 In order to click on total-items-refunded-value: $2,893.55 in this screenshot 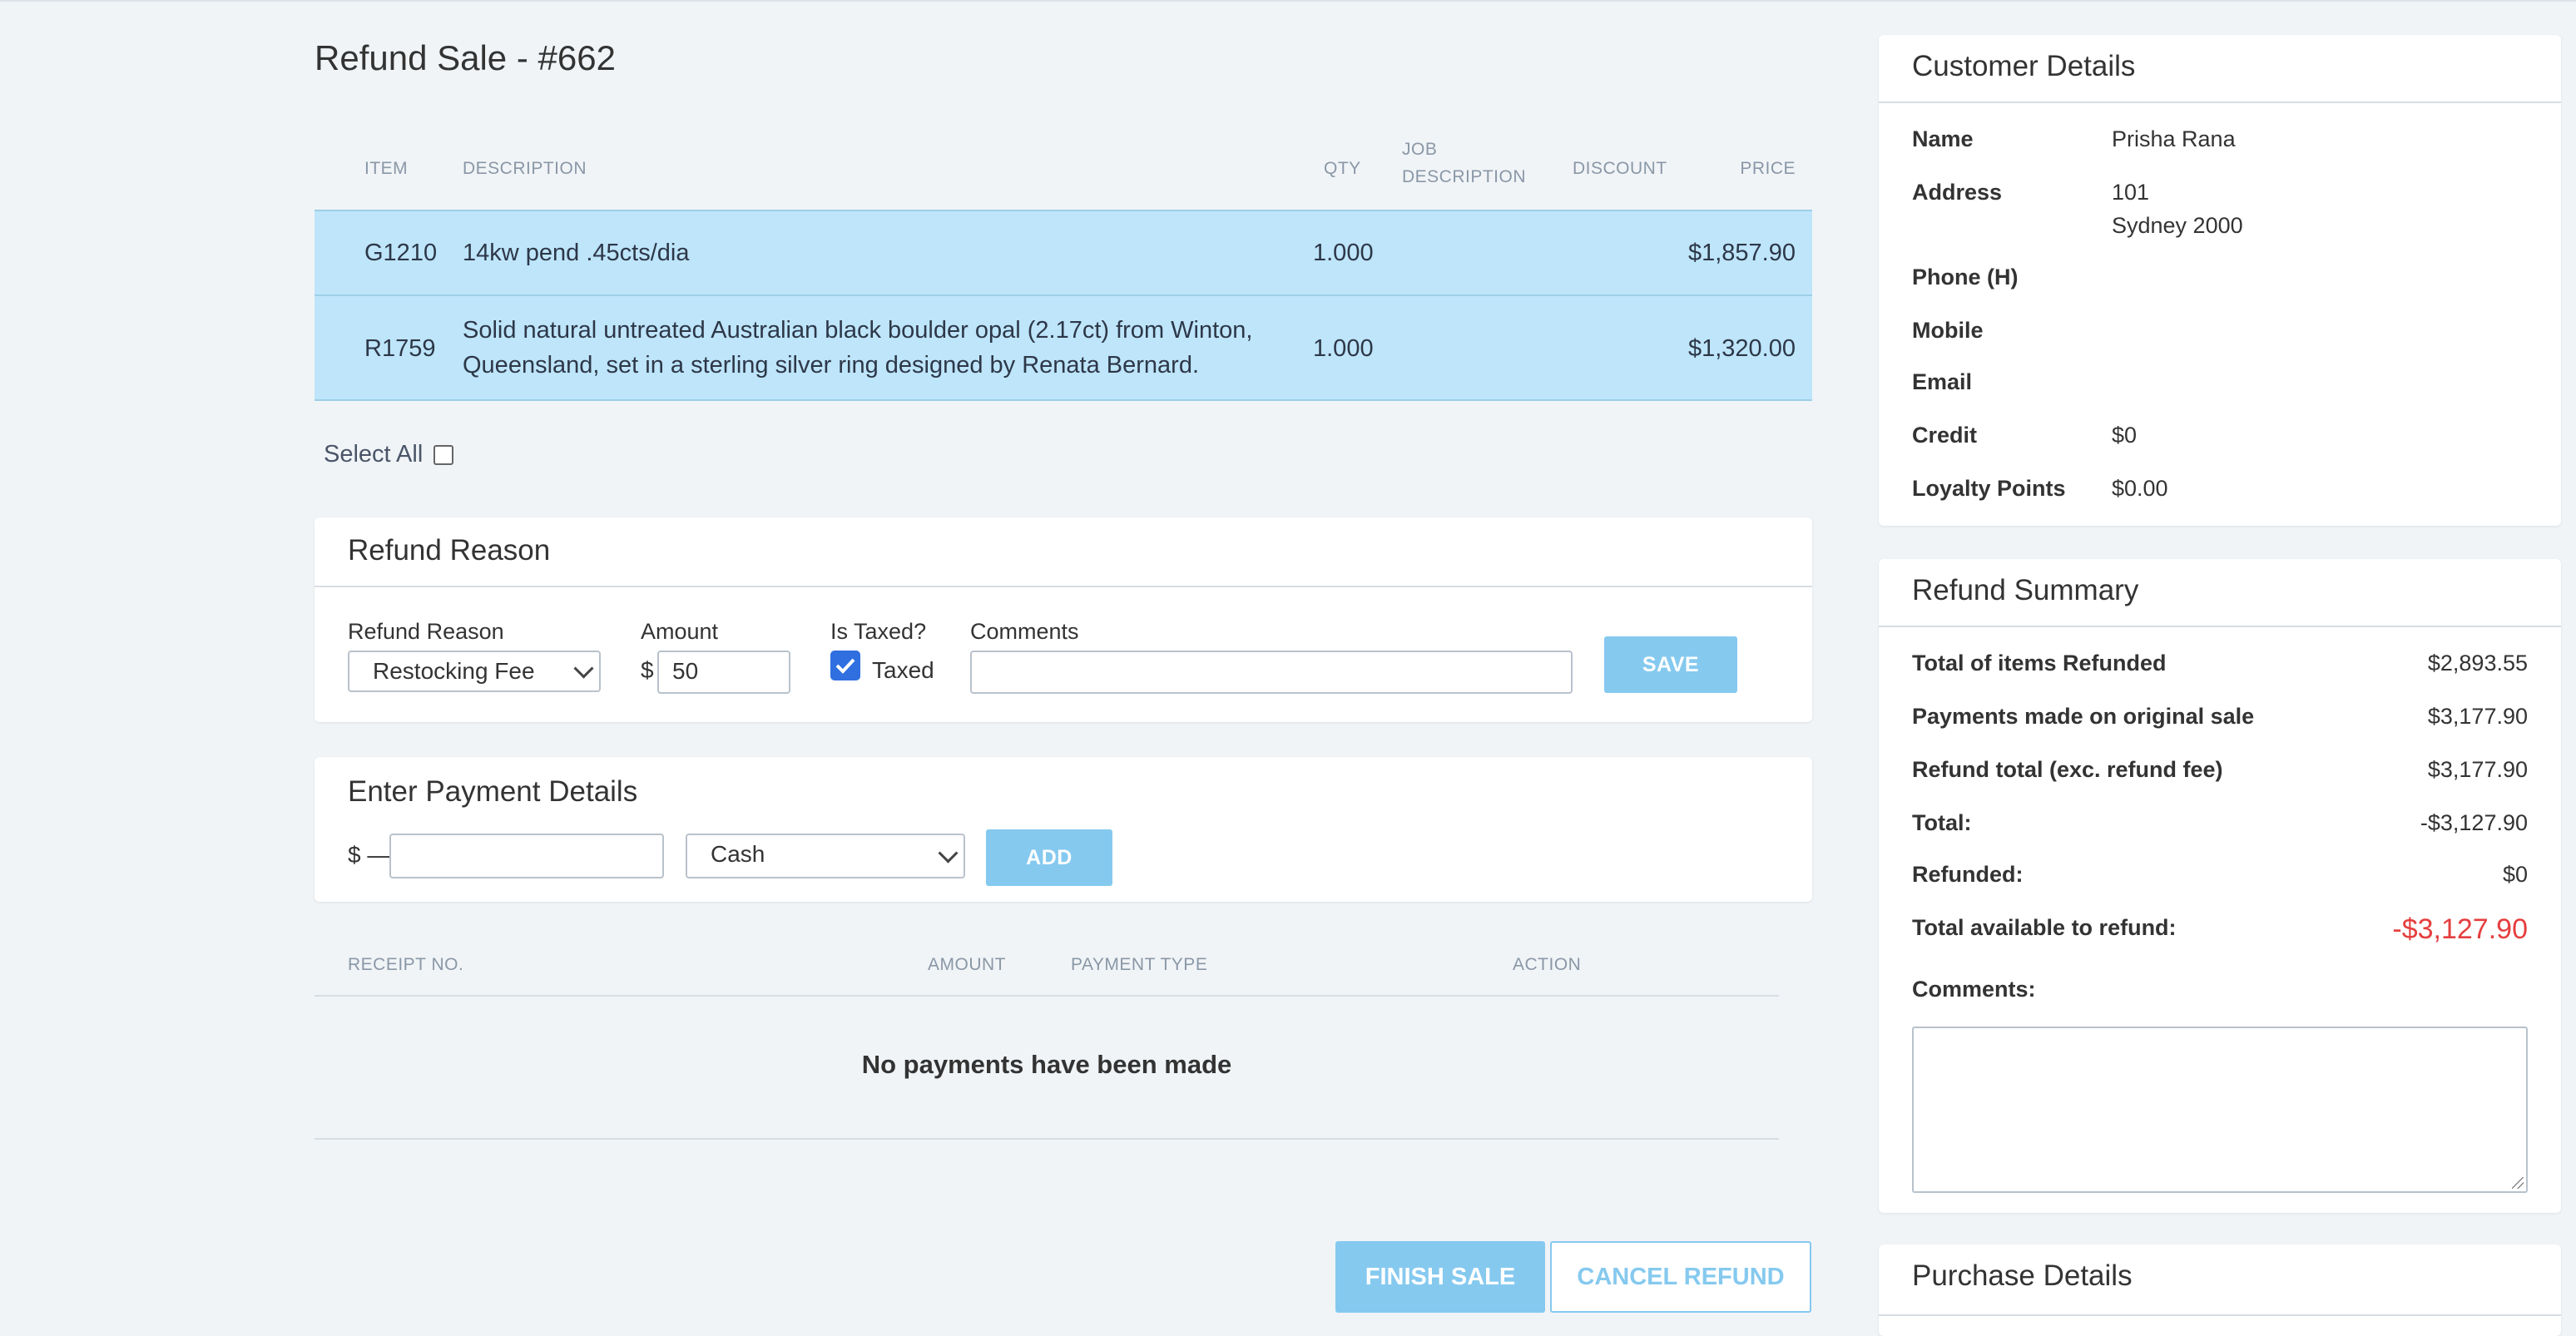, I will do `click(2477, 663)`.